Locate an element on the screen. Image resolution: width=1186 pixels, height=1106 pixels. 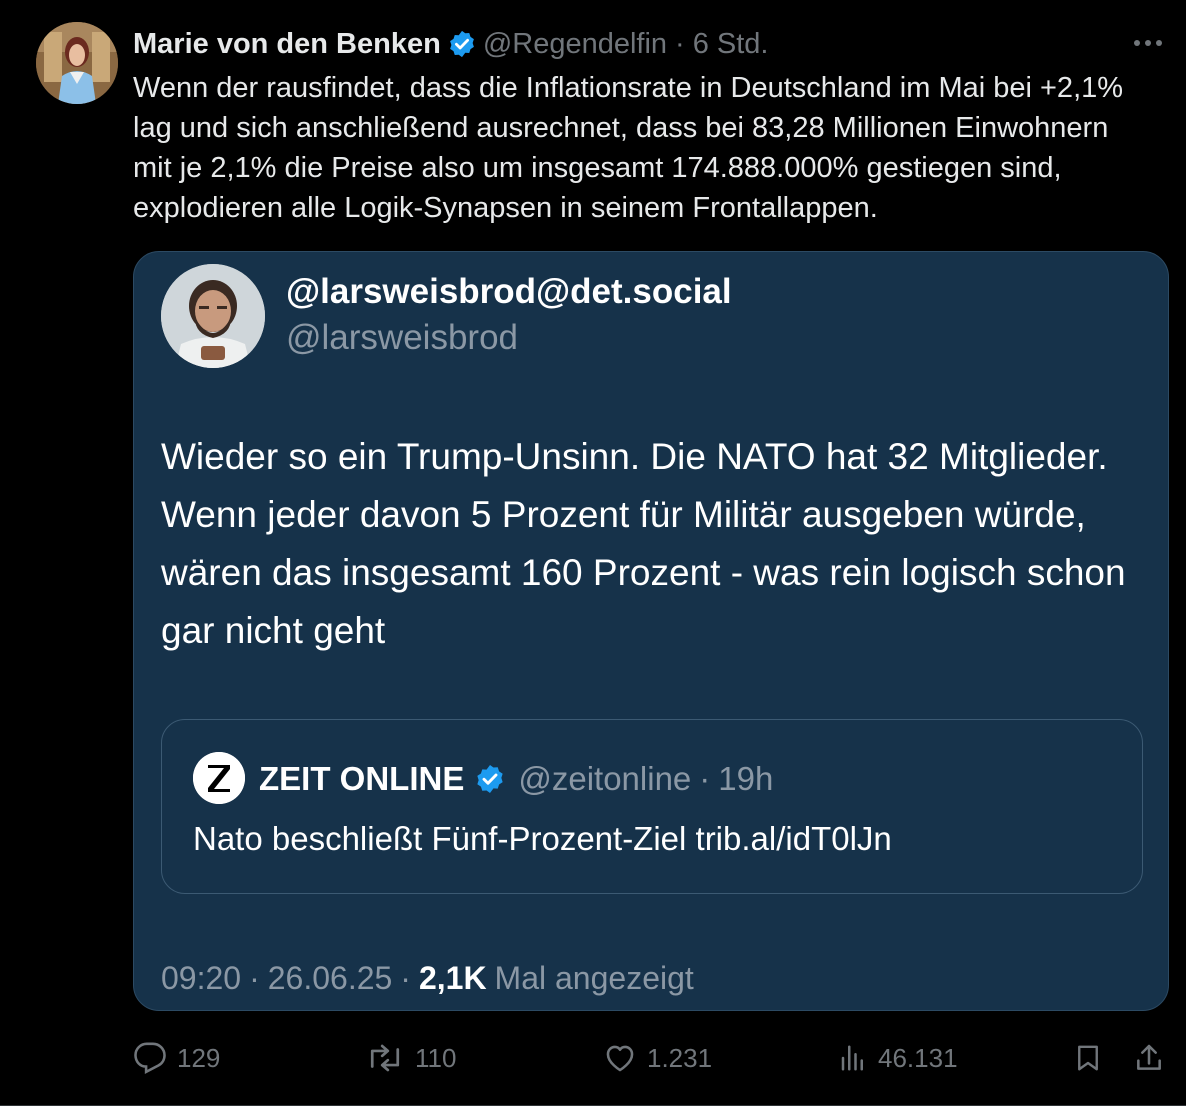
share-button is located at coordinates (1149, 1058).